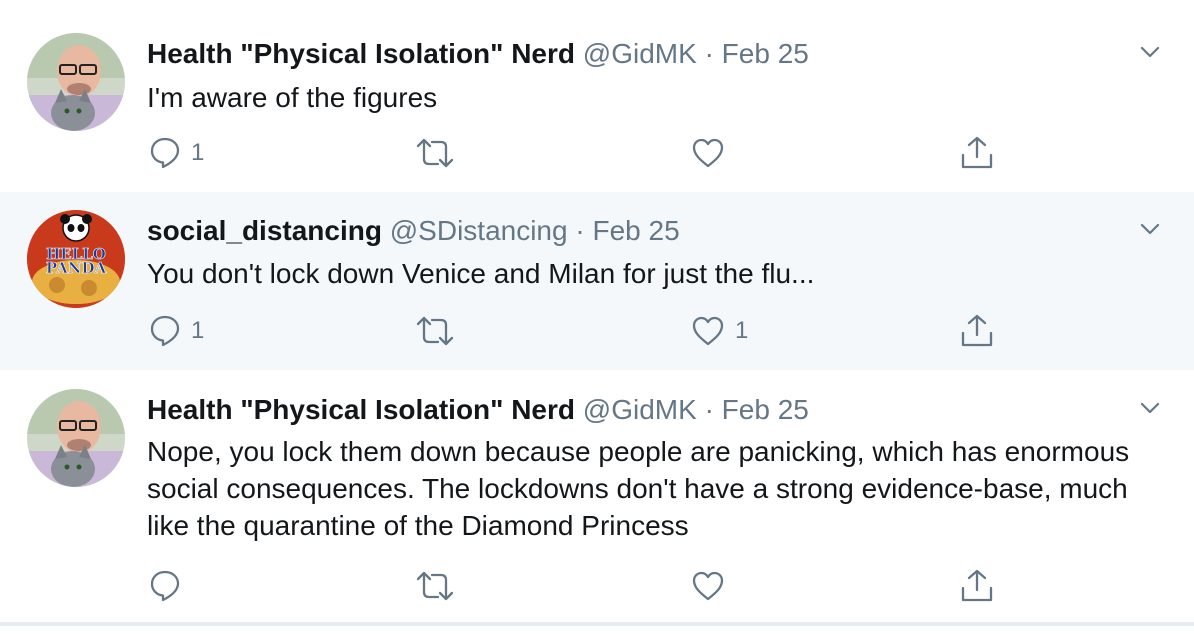 The width and height of the screenshot is (1194, 634). What do you see at coordinates (479, 230) in the screenshot?
I see `handle: @SDistancing` at bounding box center [479, 230].